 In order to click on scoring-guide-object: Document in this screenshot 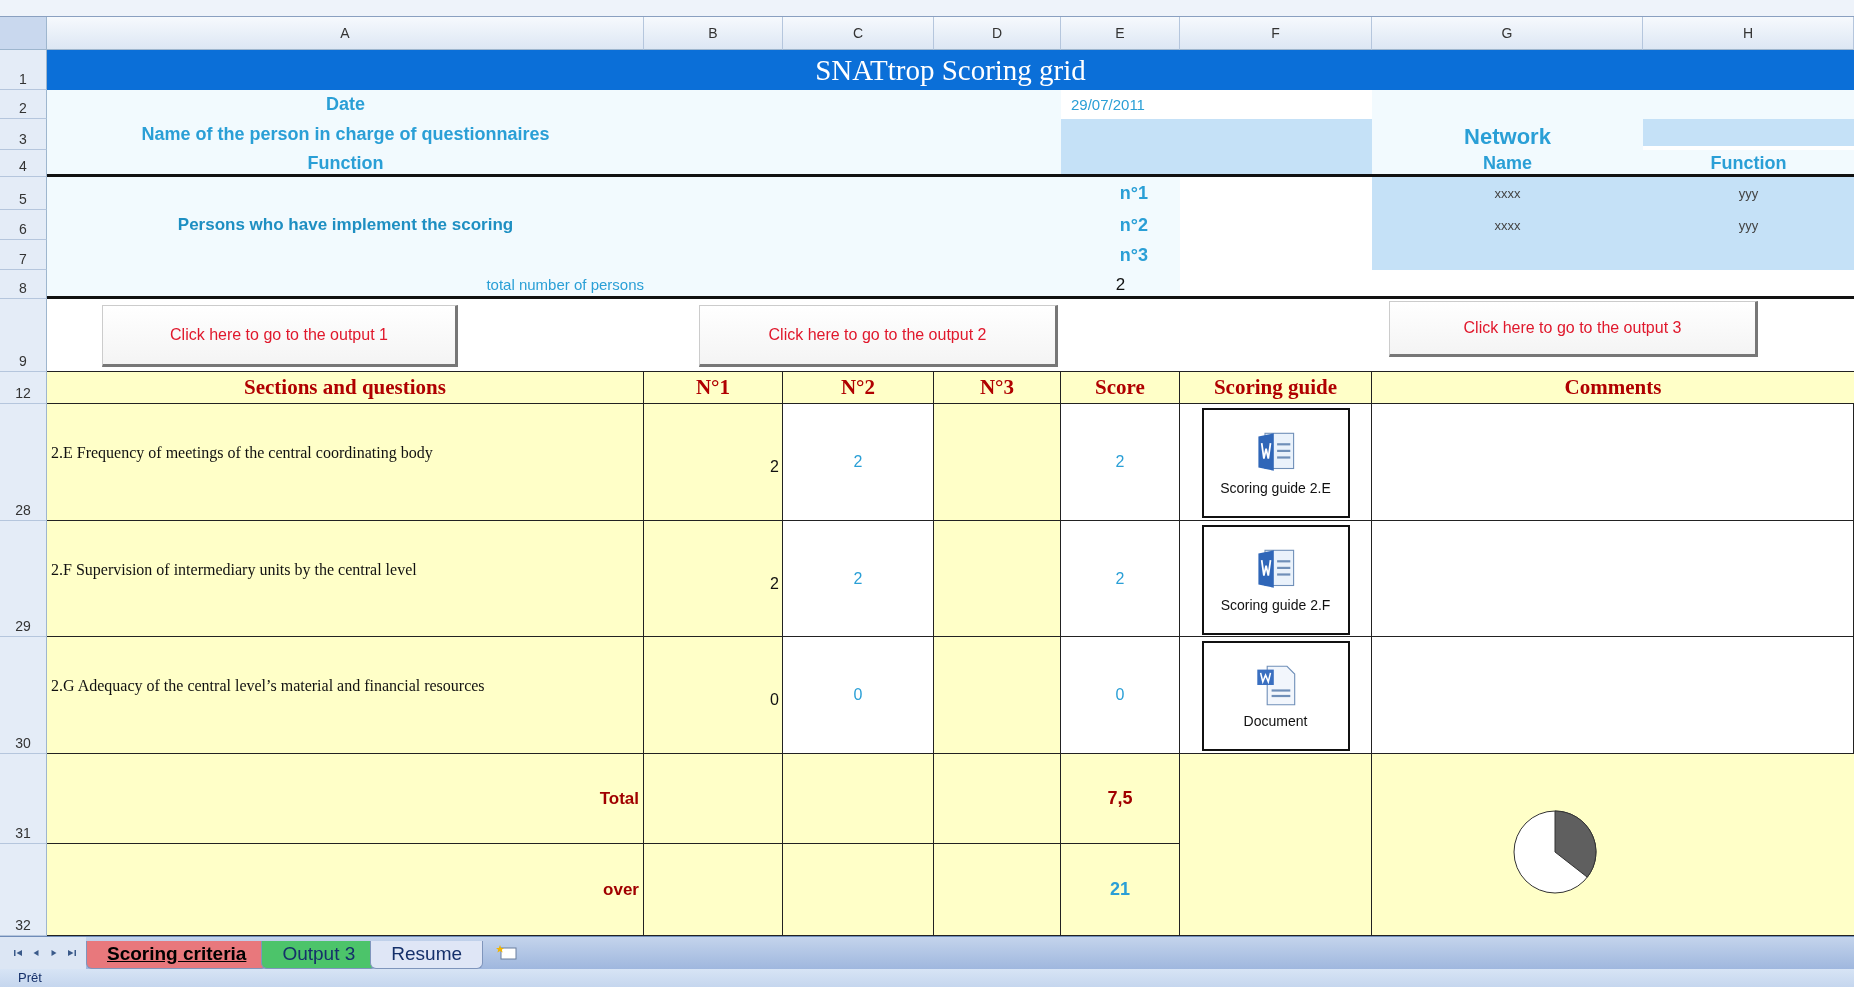, I will do `click(1275, 696)`.